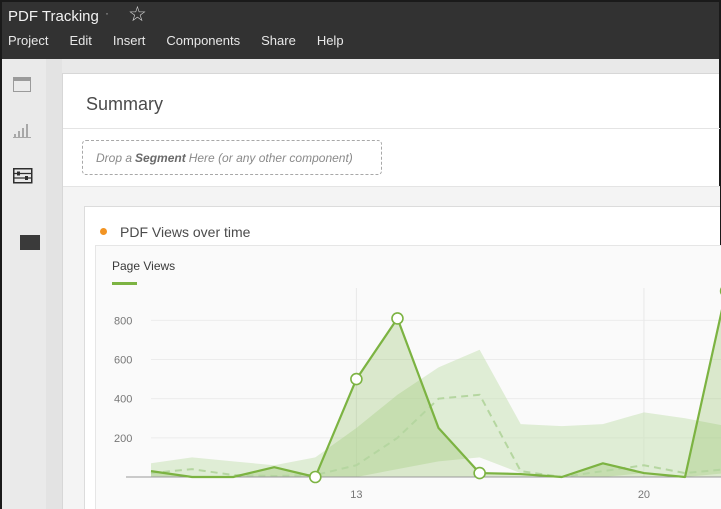 The height and width of the screenshot is (509, 721). Describe the element at coordinates (80, 40) in the screenshot. I see `menu-edit: Edit` at that location.